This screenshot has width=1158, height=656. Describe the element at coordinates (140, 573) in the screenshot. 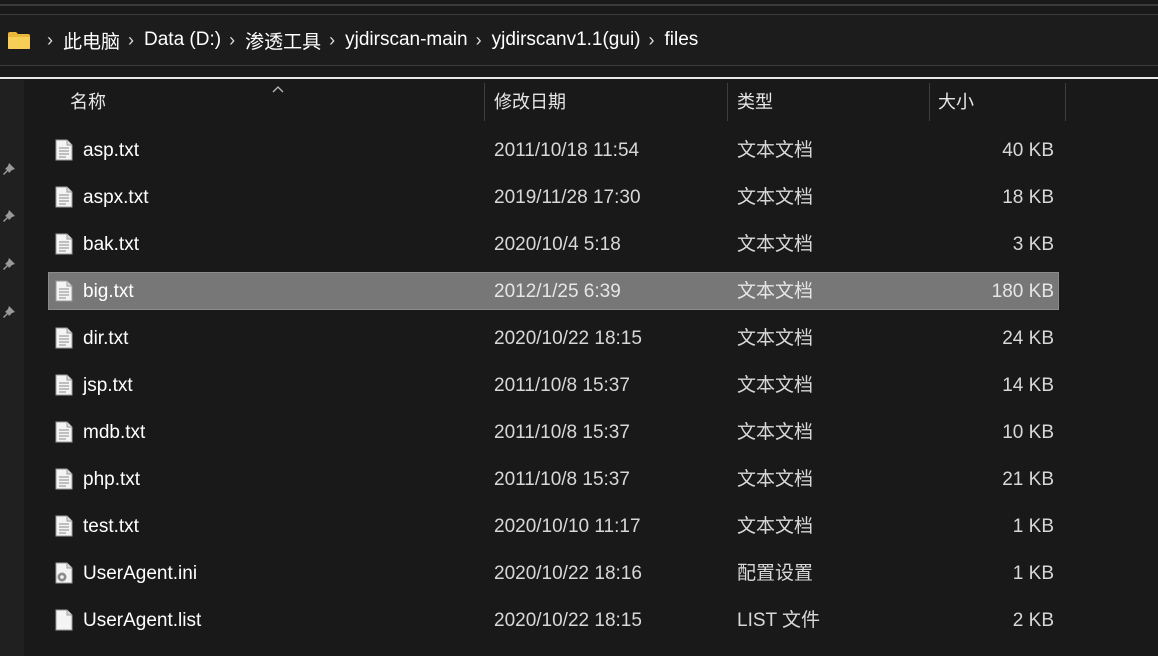

I see `file-name: UserAgent.ini` at that location.